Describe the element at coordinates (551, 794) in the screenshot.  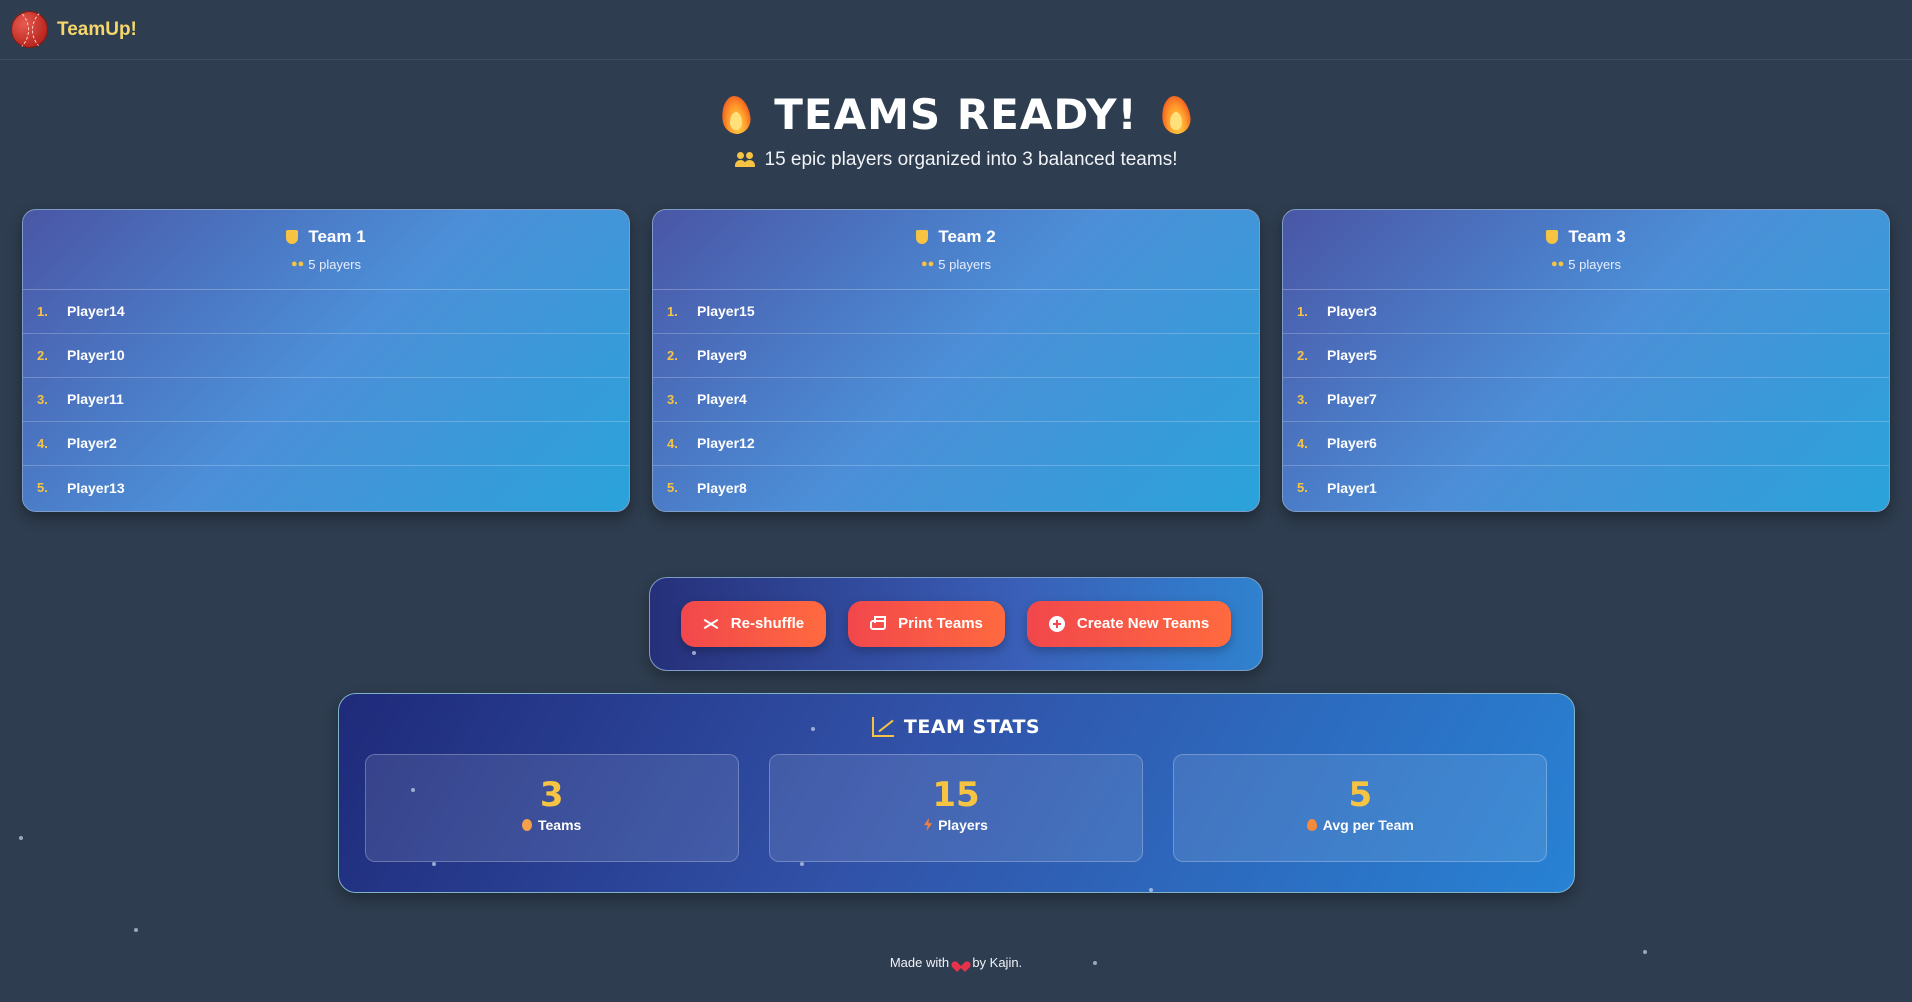
I see `stat-value: 3` at that location.